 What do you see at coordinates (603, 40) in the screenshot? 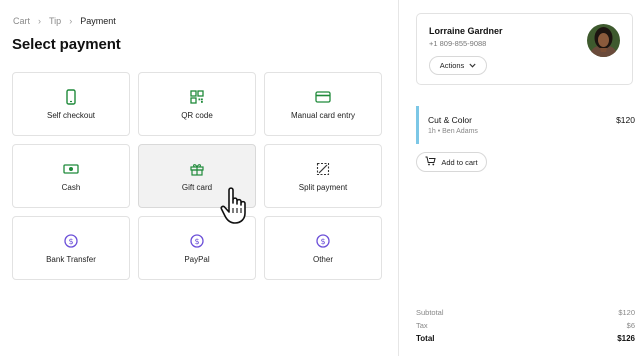
I see `avatar` at bounding box center [603, 40].